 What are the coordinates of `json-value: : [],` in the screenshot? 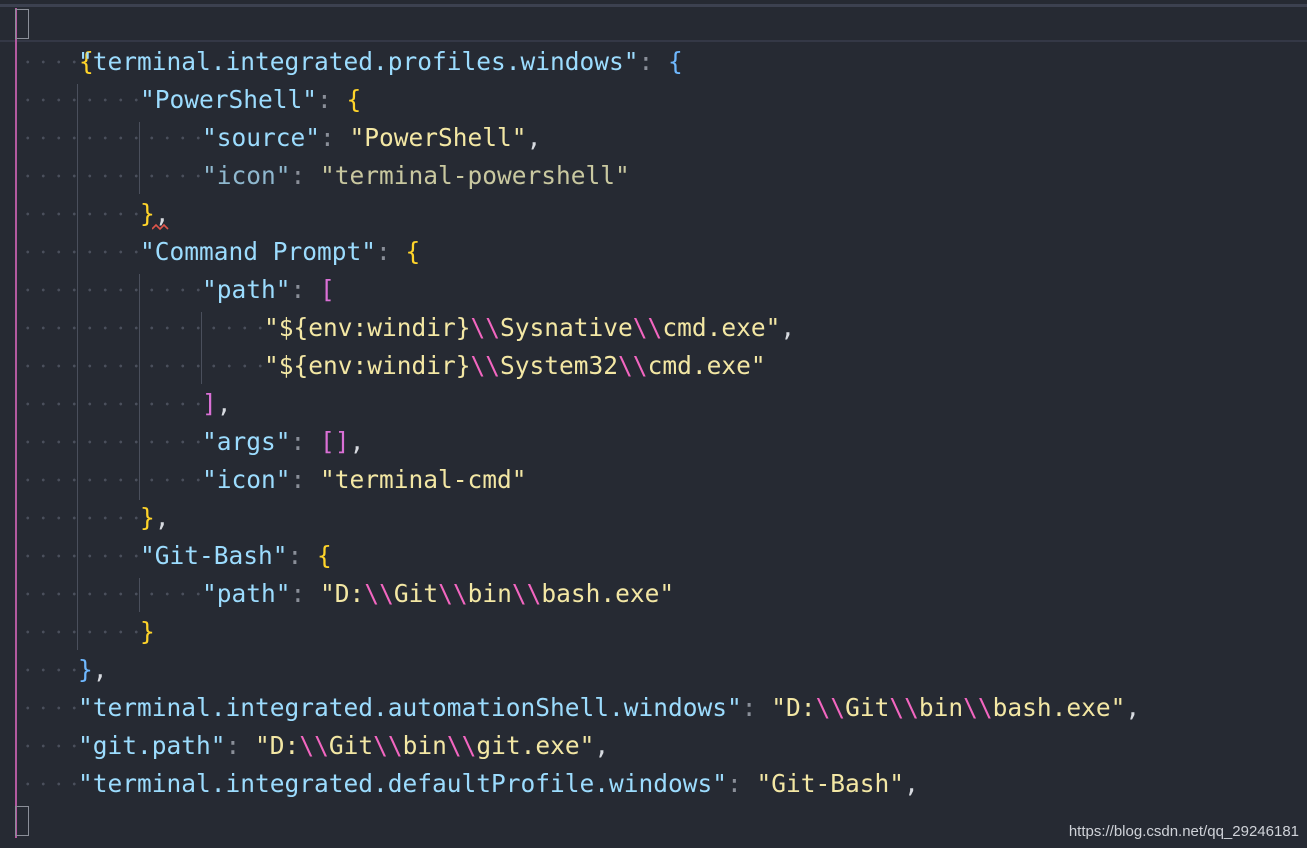 It's located at (327, 441).